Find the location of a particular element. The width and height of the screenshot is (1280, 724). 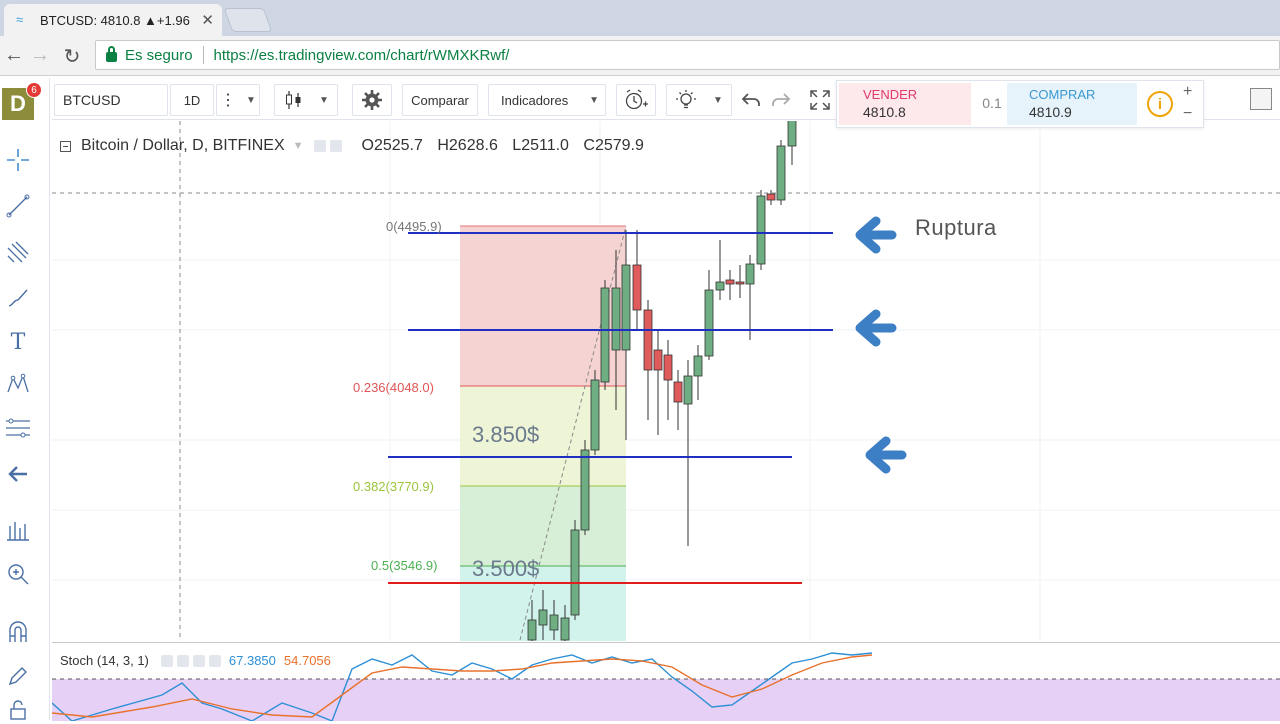

forward-icon: → is located at coordinates (40, 55).